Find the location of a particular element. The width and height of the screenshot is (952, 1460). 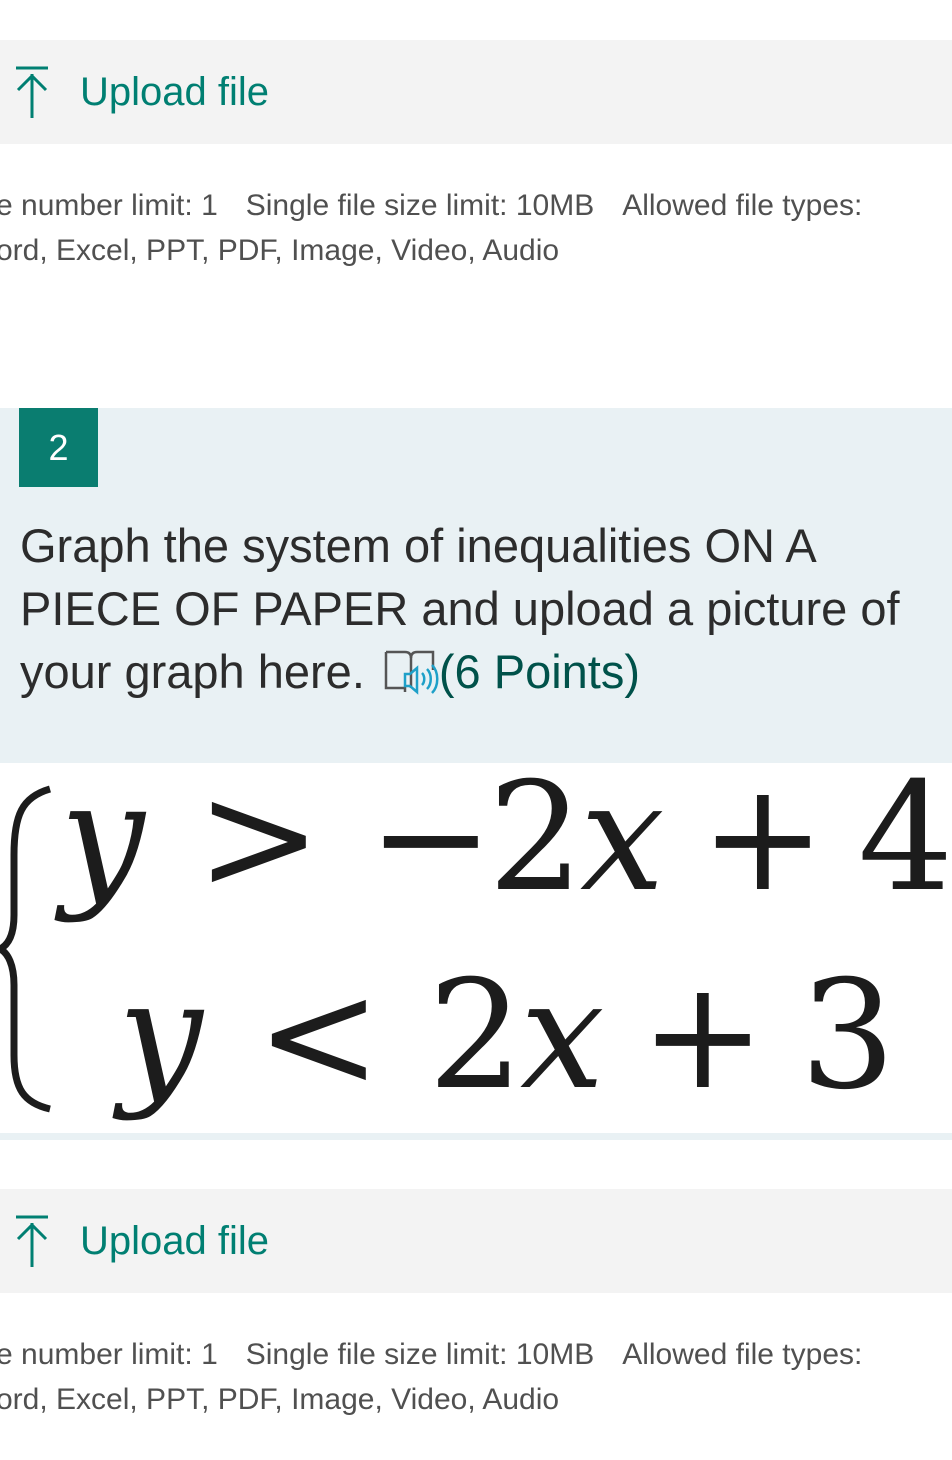

line2-y: y is located at coordinates (158, 1036).